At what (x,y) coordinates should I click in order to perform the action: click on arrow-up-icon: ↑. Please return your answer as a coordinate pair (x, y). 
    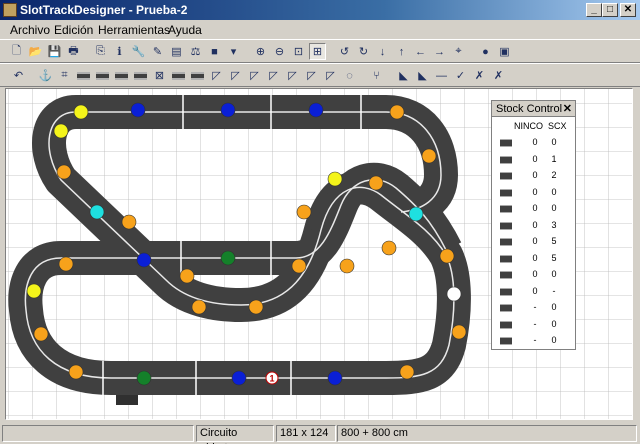
    Looking at the image, I should click on (401, 51).